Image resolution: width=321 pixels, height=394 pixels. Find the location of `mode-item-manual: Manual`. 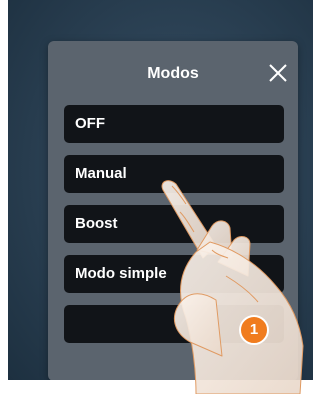

mode-item-manual: Manual is located at coordinates (174, 174).